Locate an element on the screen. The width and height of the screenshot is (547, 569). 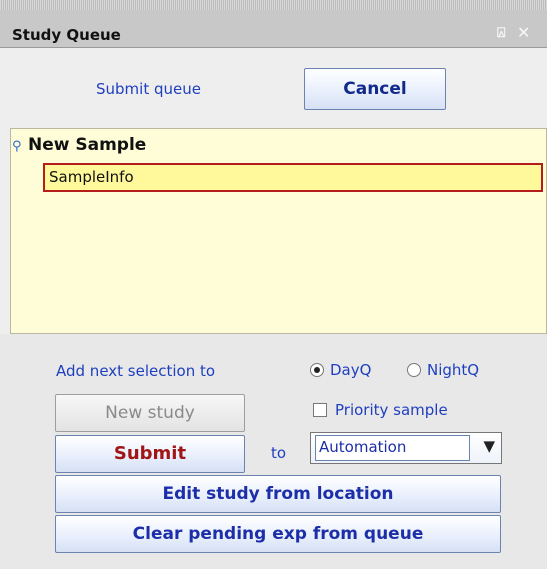
edit-study-from-location-button: Edit study from location is located at coordinates (278, 494).